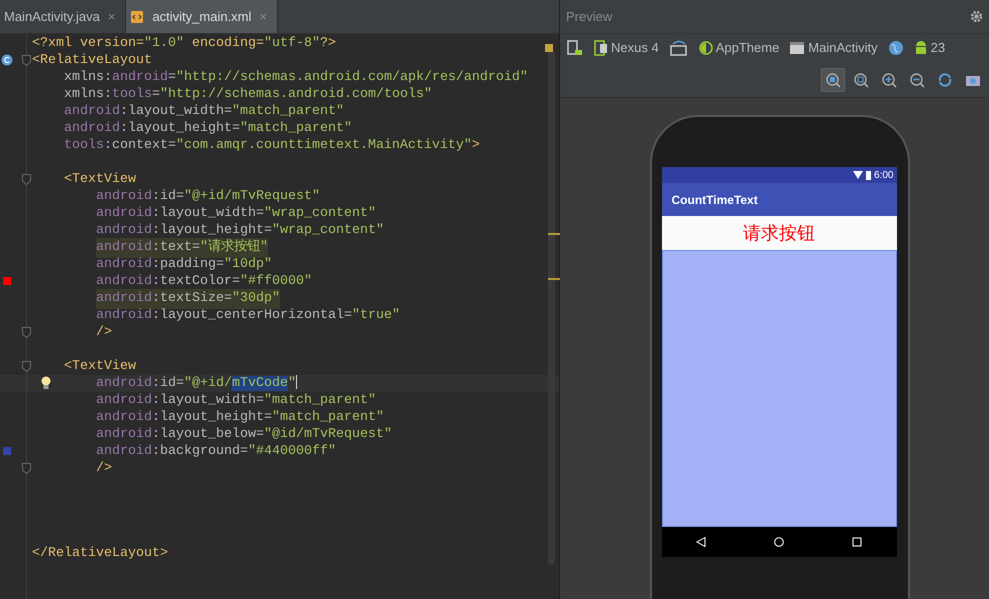 This screenshot has height=599, width=989. I want to click on code-line: <?xml version="1.0" encoding="utf-8"?>, so click(184, 44).